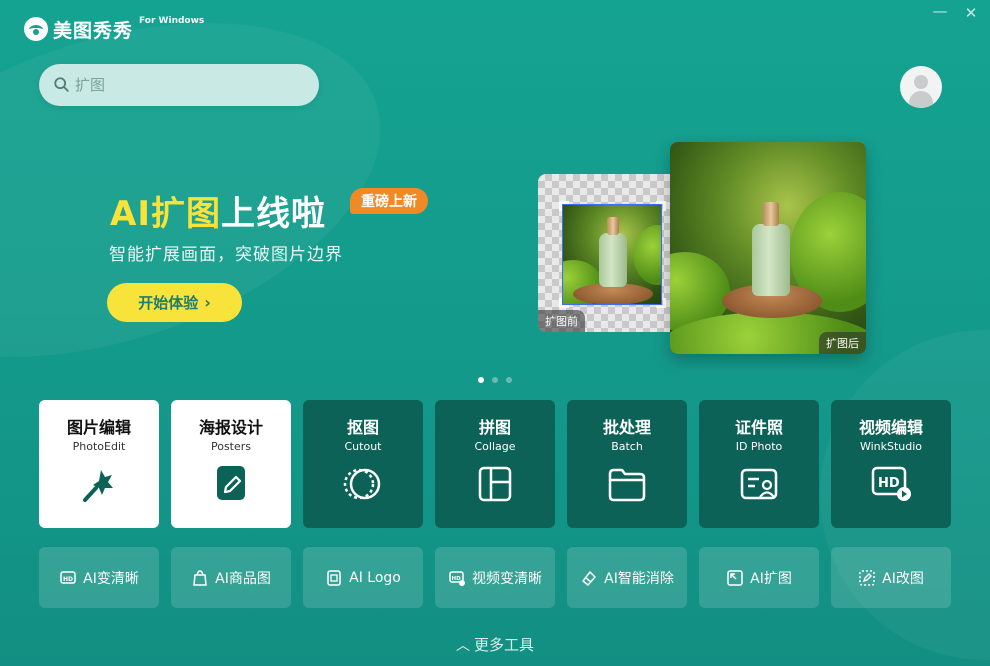 This screenshot has width=990, height=666. What do you see at coordinates (867, 577) in the screenshot?
I see `edit-image-icon` at bounding box center [867, 577].